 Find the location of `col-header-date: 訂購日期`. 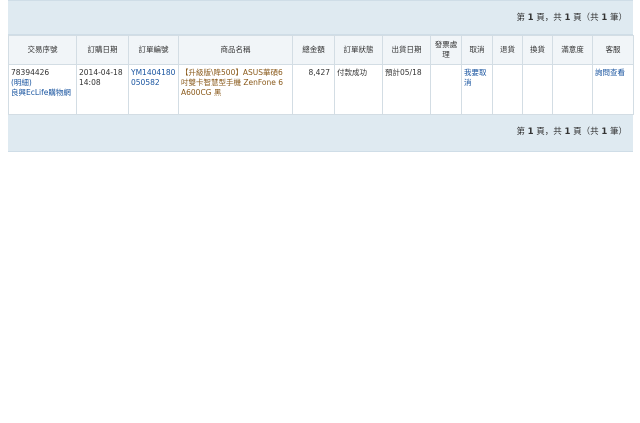

col-header-date: 訂購日期 is located at coordinates (102, 50).